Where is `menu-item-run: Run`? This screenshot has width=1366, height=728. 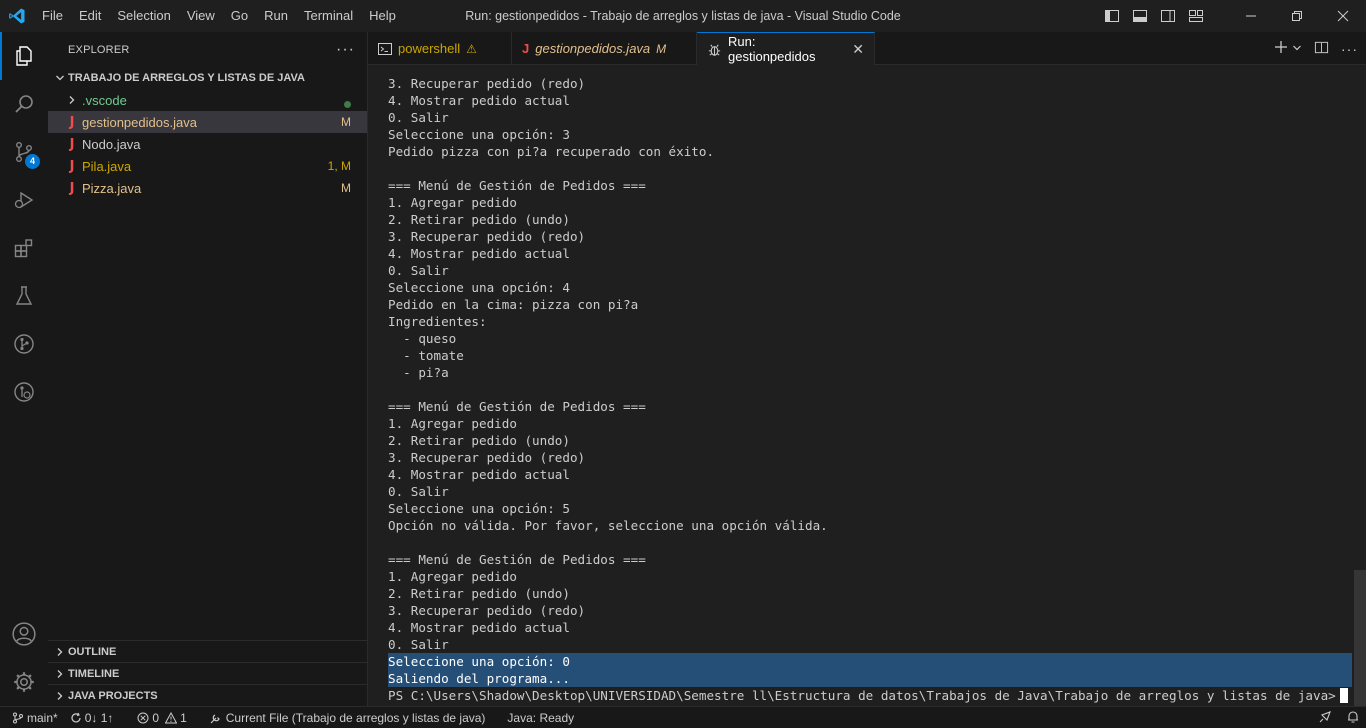
menu-item-run: Run is located at coordinates (276, 16).